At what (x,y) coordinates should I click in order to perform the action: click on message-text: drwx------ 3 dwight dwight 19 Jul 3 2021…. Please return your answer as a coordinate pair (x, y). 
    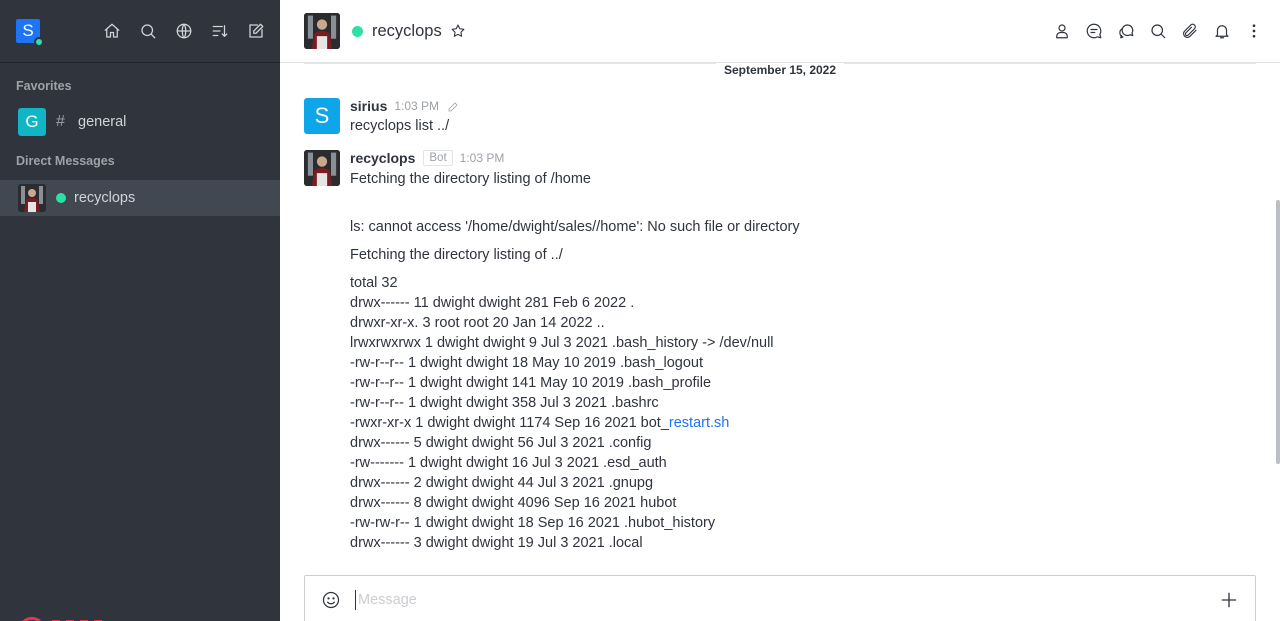
    Looking at the image, I should click on (496, 543).